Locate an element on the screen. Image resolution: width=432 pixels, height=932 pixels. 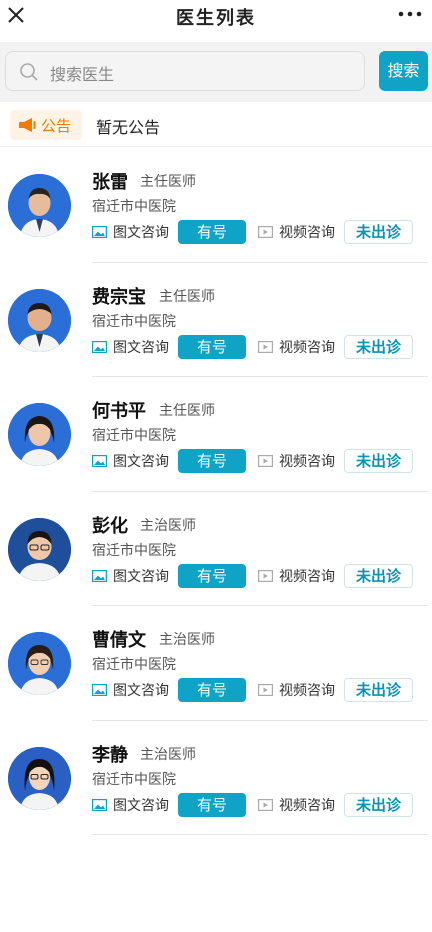
search-placeholder: 搜索医生 is located at coordinates (82, 74).